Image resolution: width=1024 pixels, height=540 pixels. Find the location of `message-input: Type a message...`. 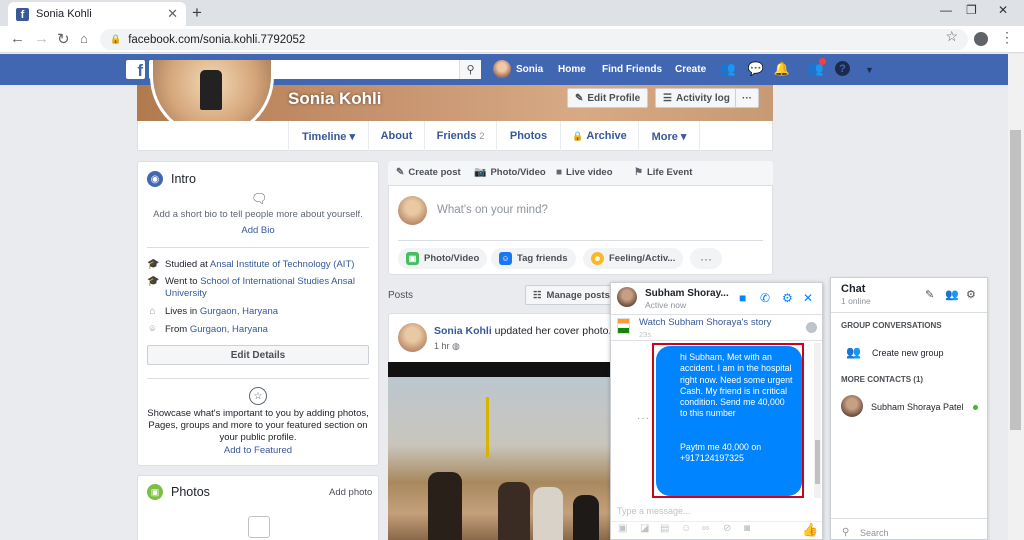

message-input: Type a message... is located at coordinates (654, 511).